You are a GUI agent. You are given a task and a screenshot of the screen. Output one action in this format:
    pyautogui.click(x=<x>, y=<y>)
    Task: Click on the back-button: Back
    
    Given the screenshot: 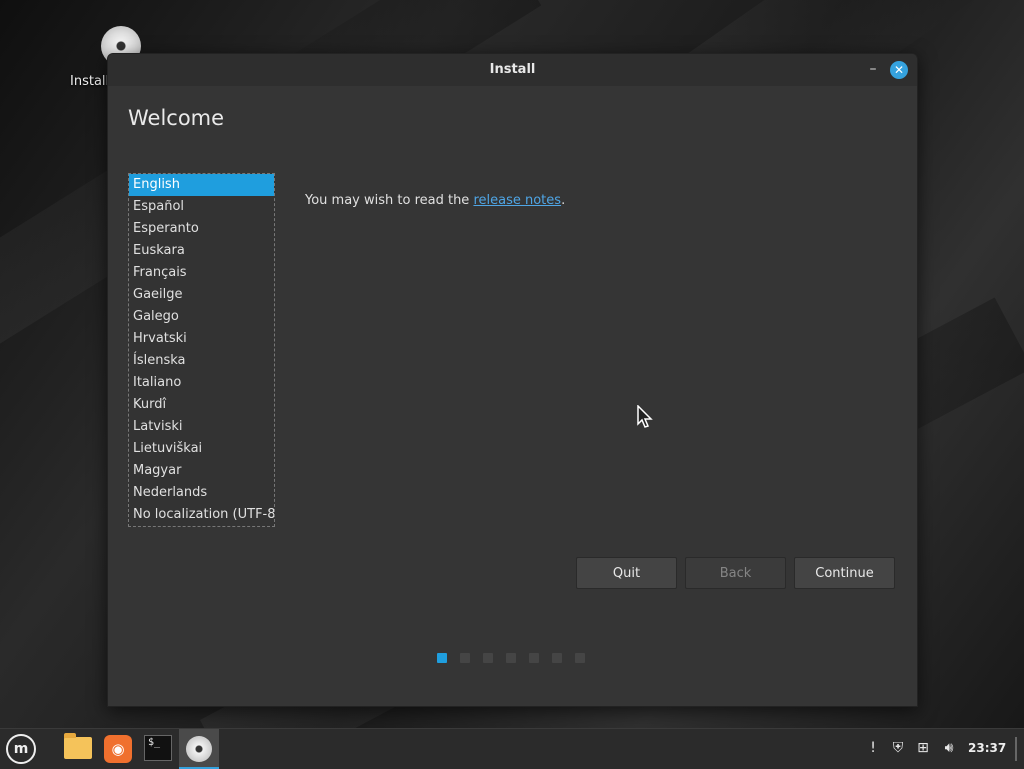 What is the action you would take?
    pyautogui.click(x=735, y=573)
    